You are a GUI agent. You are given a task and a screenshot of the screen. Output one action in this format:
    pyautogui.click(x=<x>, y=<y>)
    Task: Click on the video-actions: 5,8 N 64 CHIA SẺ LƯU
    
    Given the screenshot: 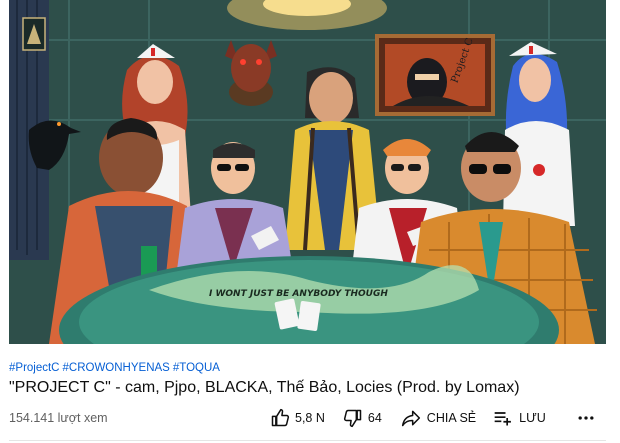 What is the action you would take?
    pyautogui.click(x=434, y=418)
    